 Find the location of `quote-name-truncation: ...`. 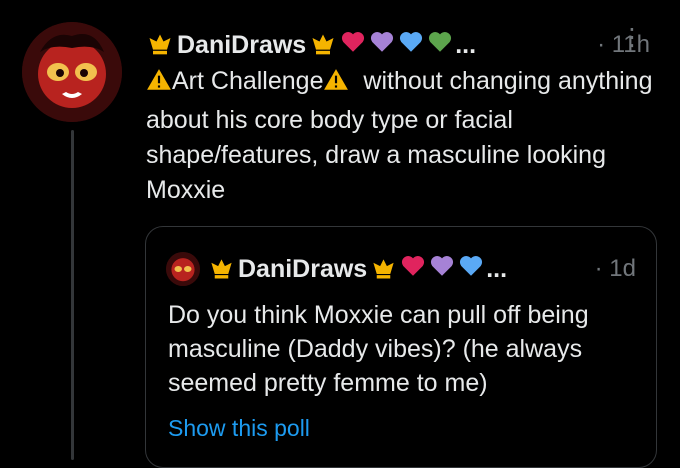

quote-name-truncation: ... is located at coordinates (497, 268).